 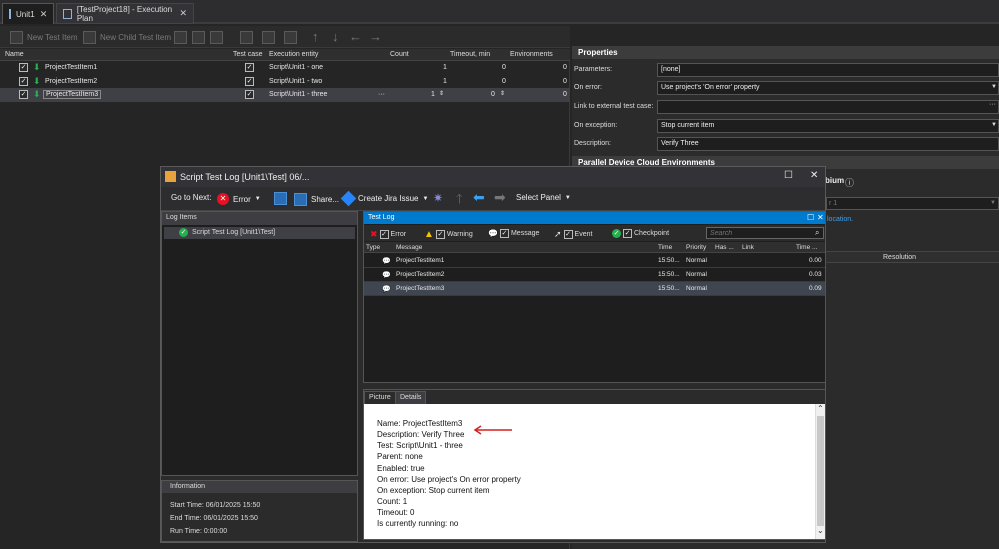 What do you see at coordinates (433, 94) in the screenshot?
I see `row-count: 1` at bounding box center [433, 94].